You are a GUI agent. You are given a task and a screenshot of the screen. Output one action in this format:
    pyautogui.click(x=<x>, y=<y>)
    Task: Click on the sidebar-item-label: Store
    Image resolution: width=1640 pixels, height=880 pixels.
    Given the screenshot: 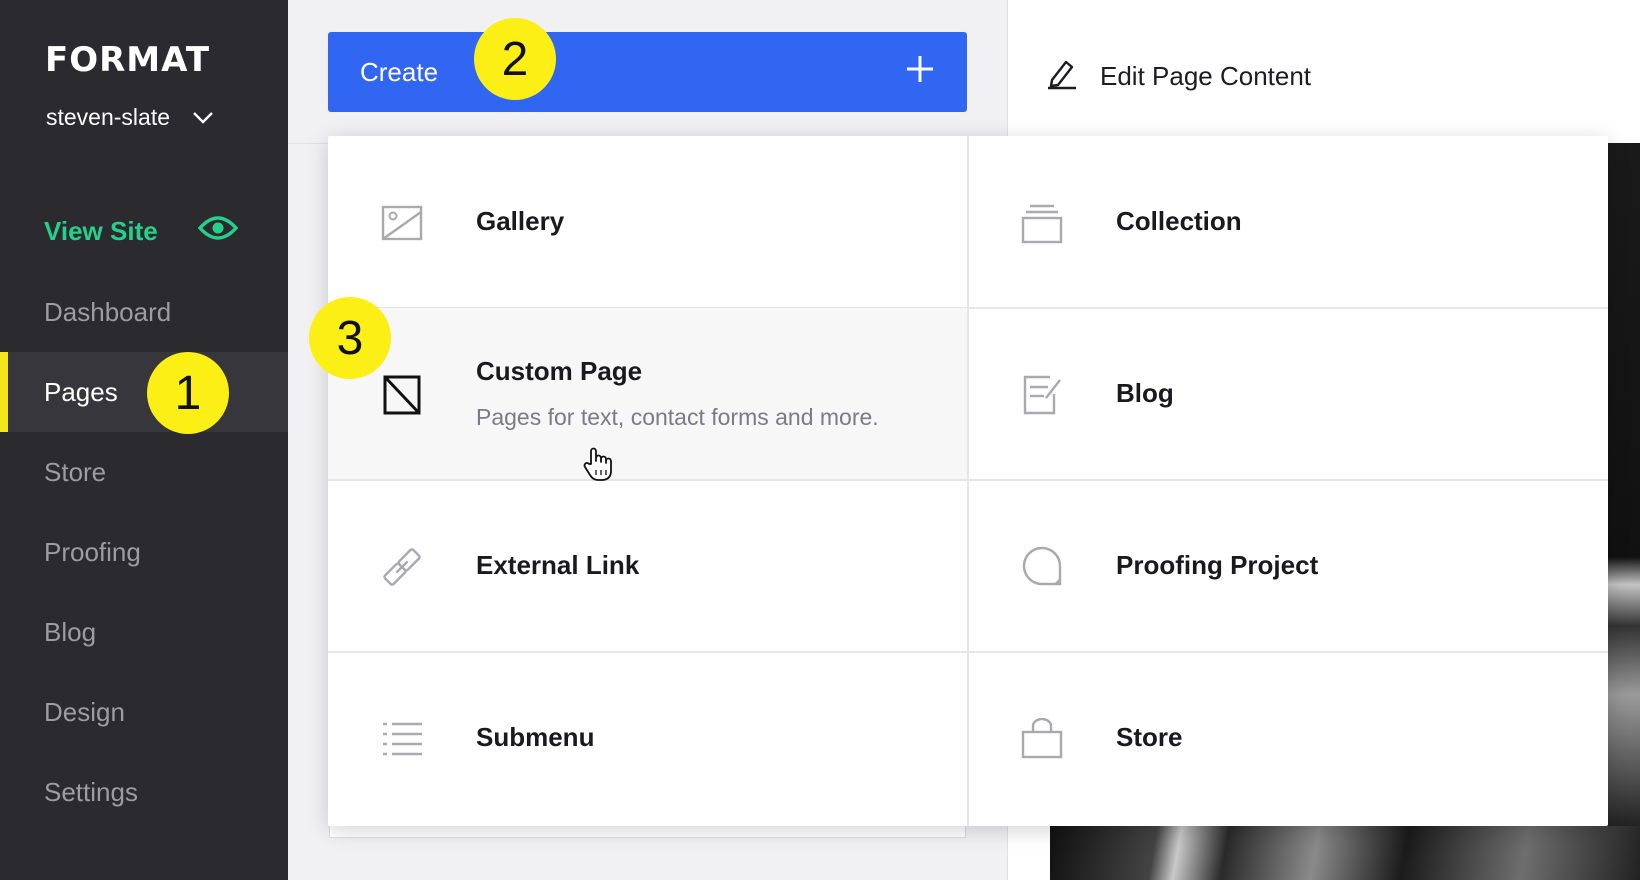 What is the action you would take?
    pyautogui.click(x=75, y=471)
    